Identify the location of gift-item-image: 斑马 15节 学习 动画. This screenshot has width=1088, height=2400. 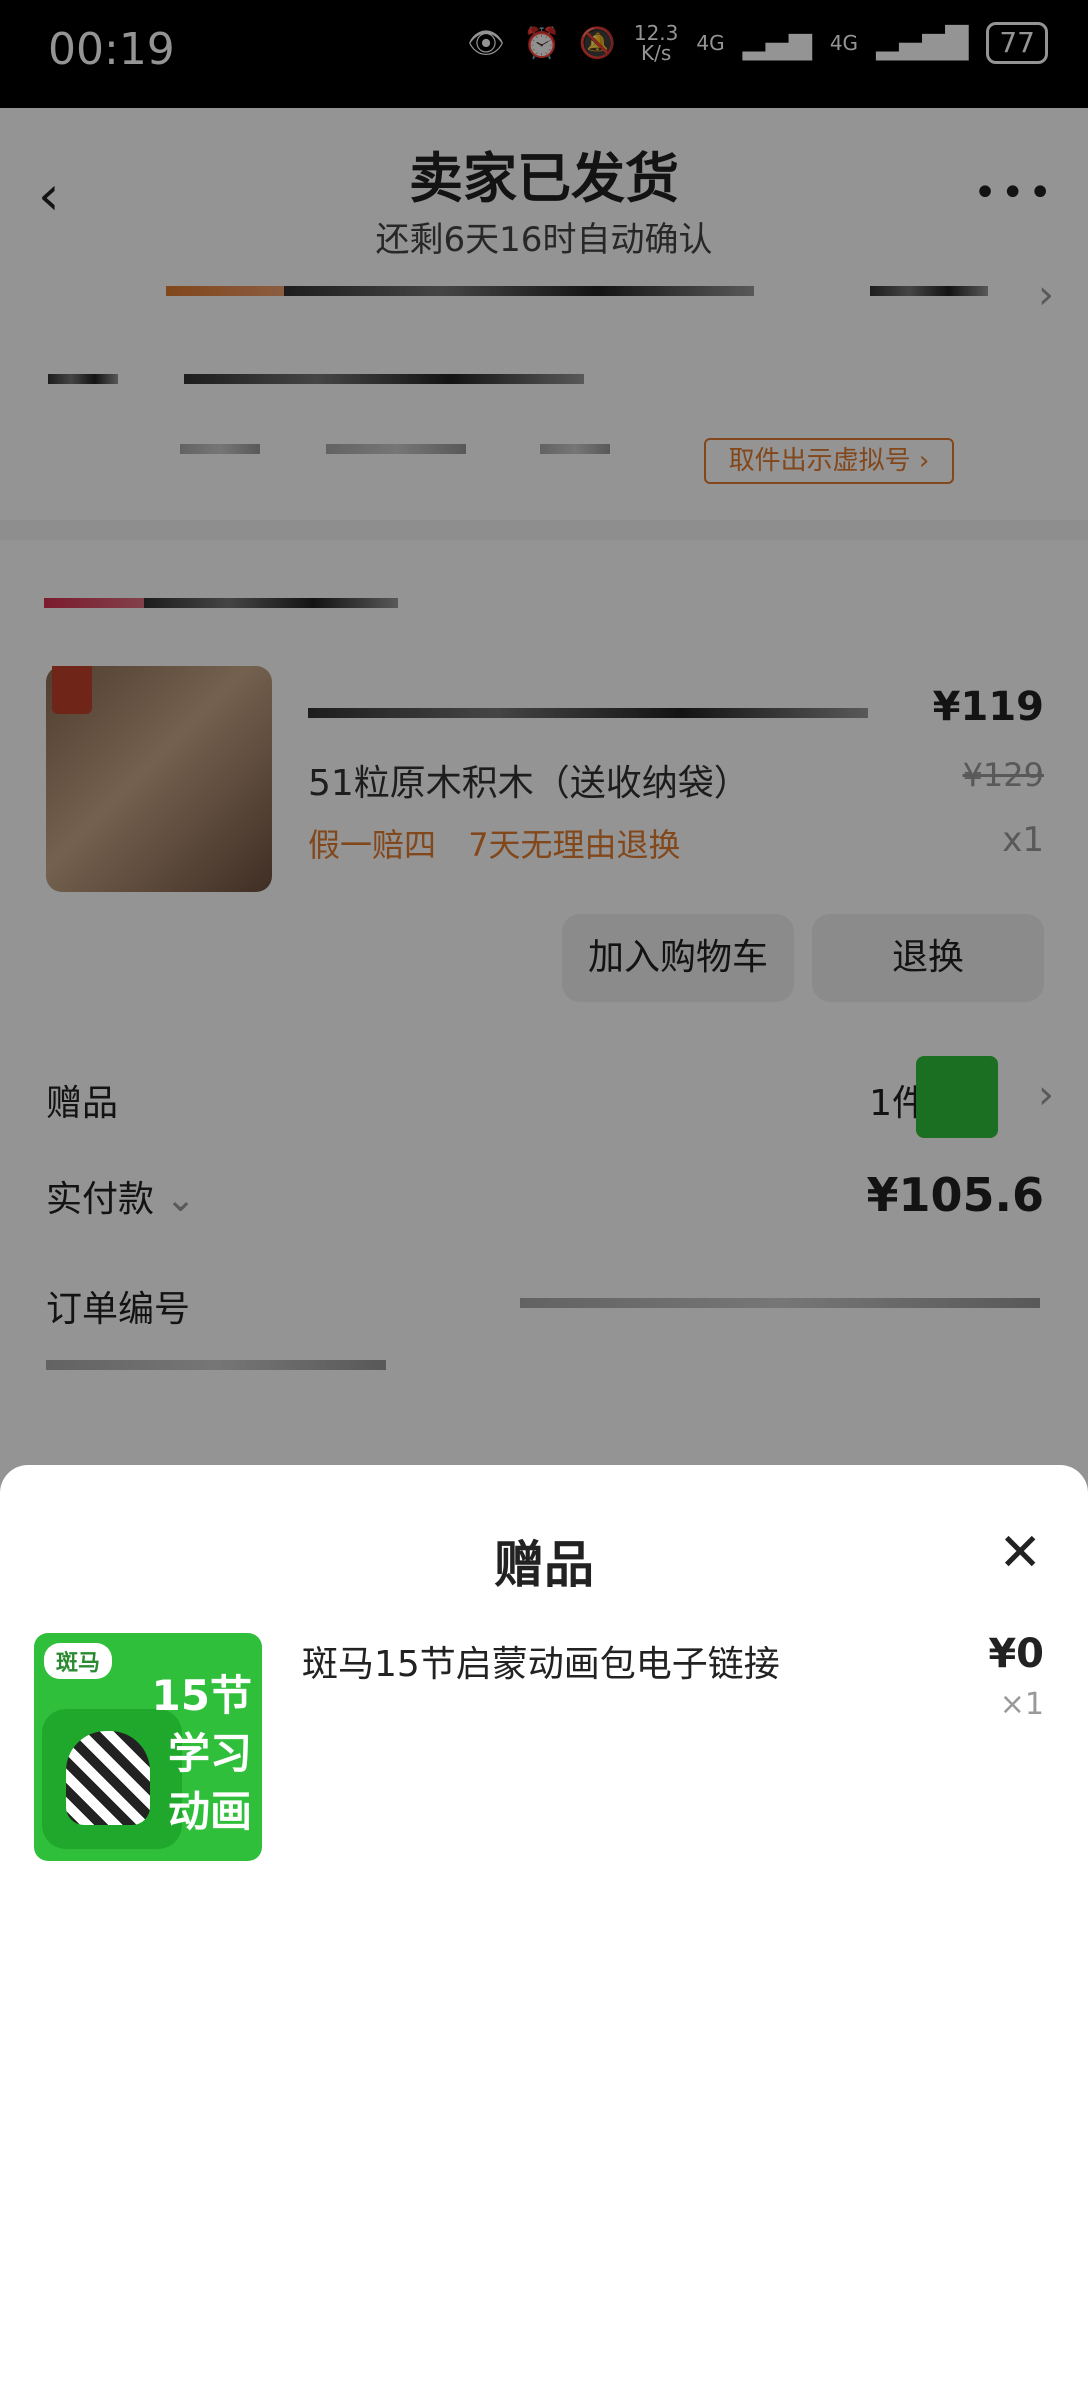
(148, 1747).